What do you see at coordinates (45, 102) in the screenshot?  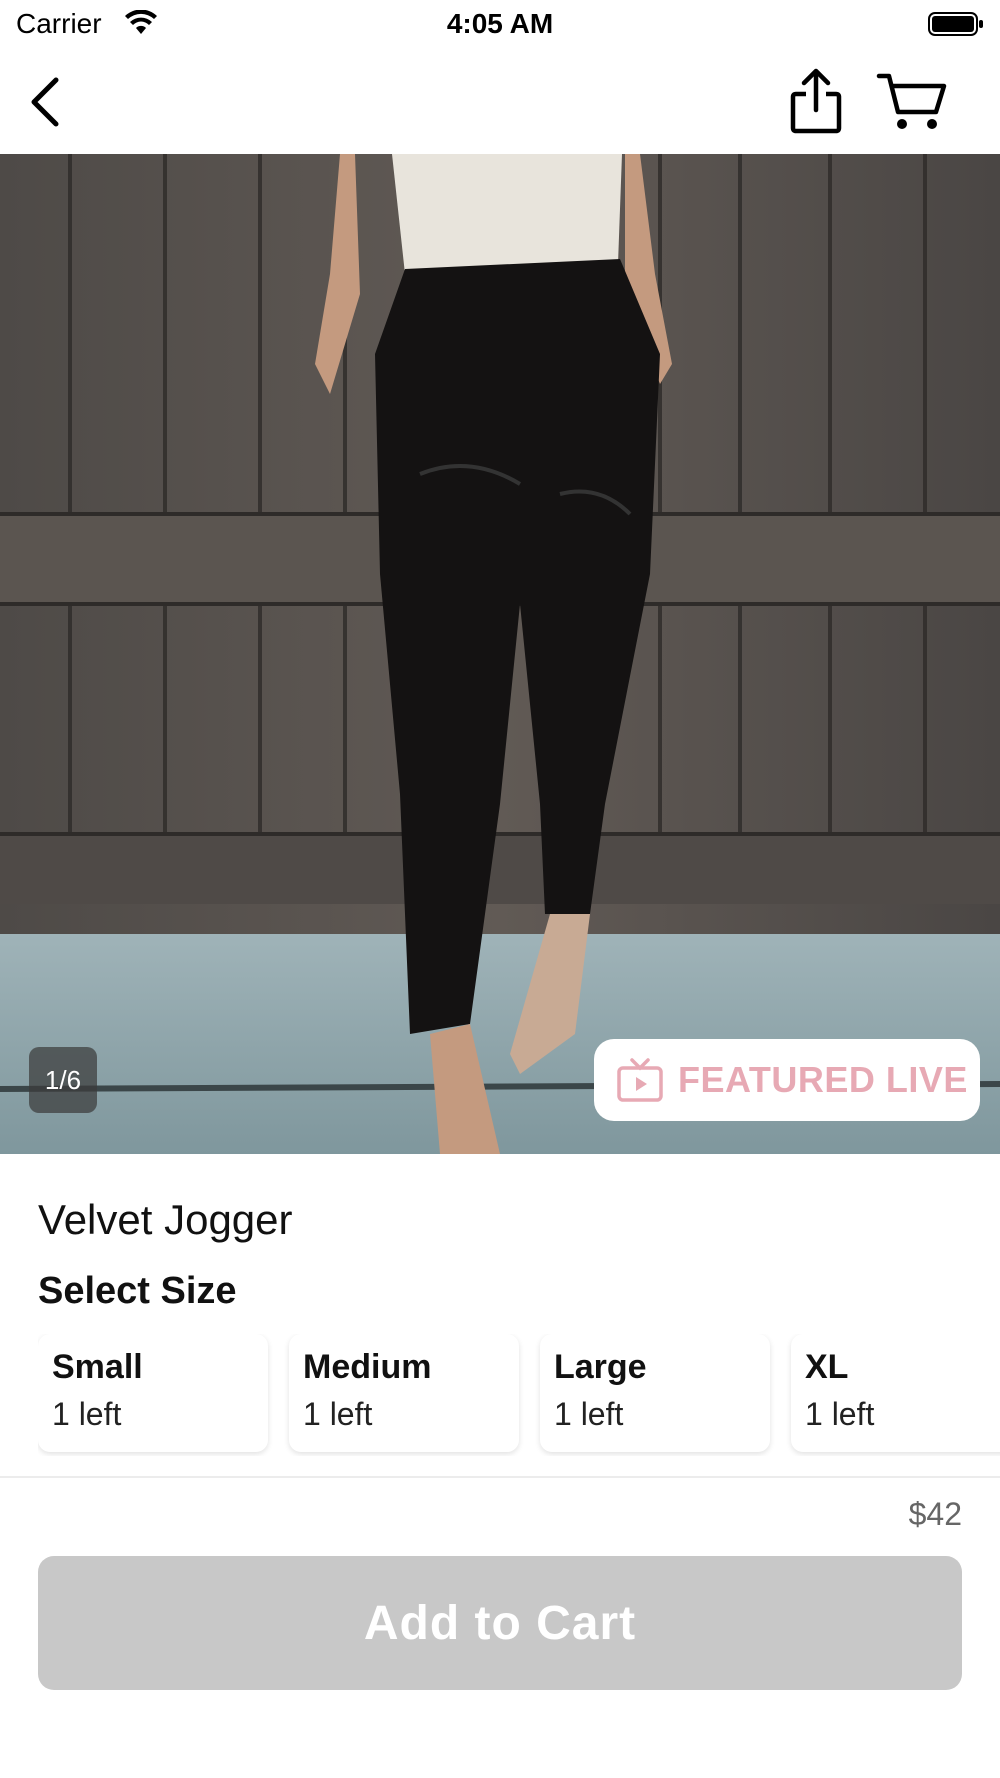 I see `chevron-left-icon` at bounding box center [45, 102].